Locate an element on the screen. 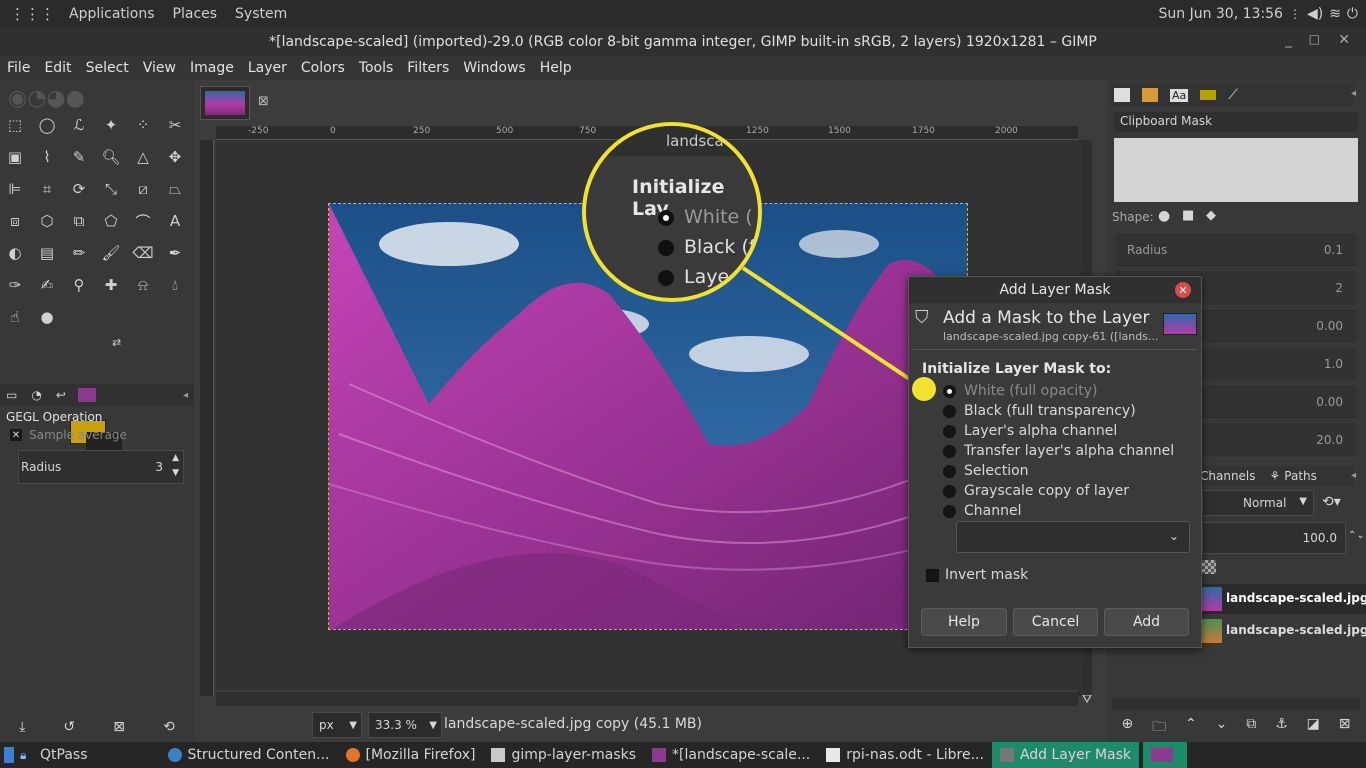  task-qtpass: 🔒︎ QtPass is located at coordinates (58, 755).